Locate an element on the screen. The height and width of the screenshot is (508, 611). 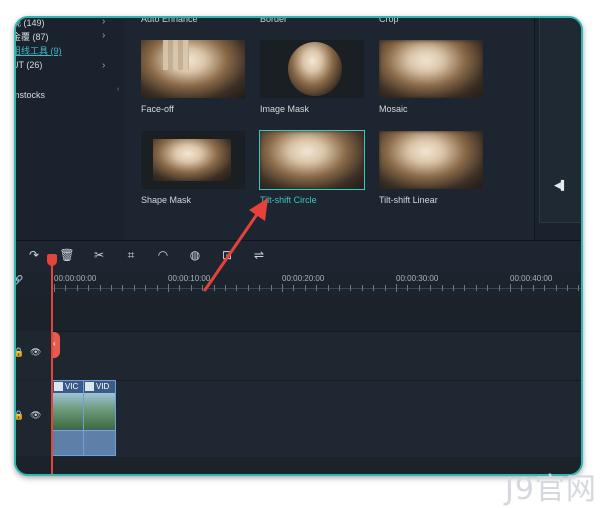
annotation-arrow-icon is located at coordinates (235, 245).